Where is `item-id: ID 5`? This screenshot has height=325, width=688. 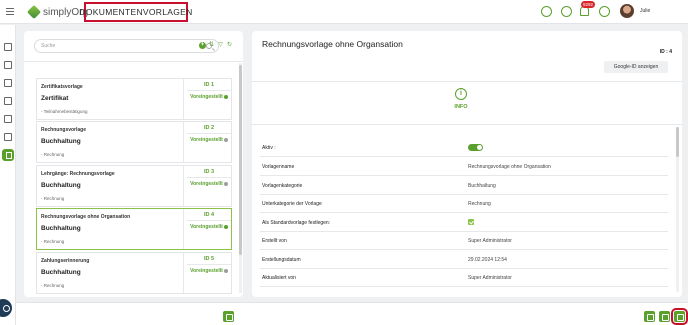 item-id: ID 5 is located at coordinates (209, 259).